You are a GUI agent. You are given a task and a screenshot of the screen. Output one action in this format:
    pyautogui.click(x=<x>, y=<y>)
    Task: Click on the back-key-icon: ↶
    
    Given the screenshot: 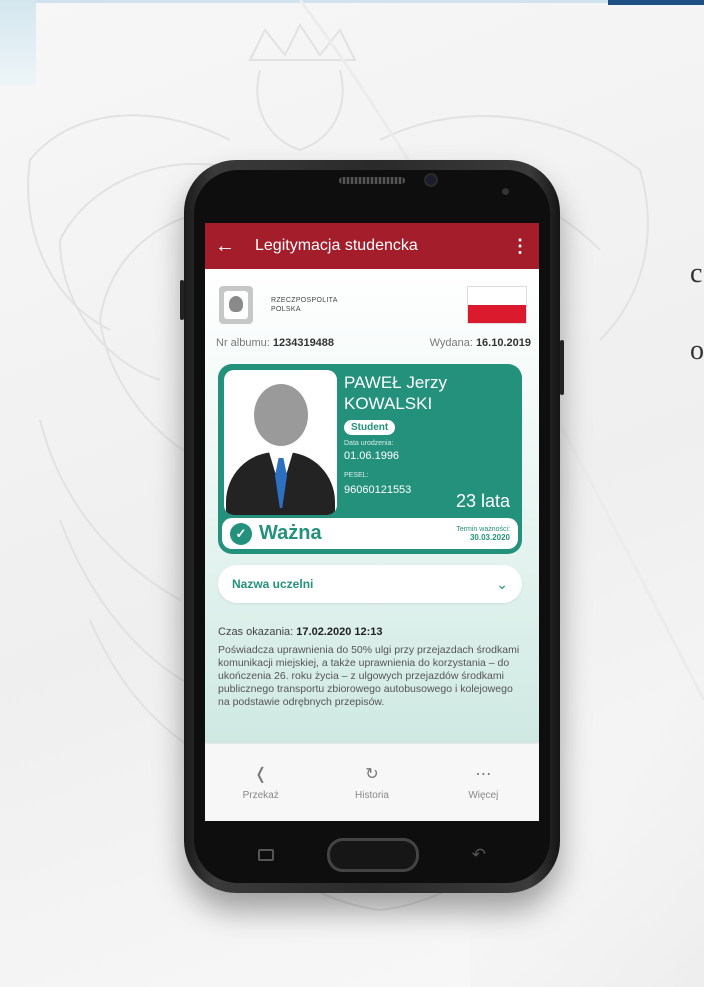 What is the action you would take?
    pyautogui.click(x=479, y=855)
    